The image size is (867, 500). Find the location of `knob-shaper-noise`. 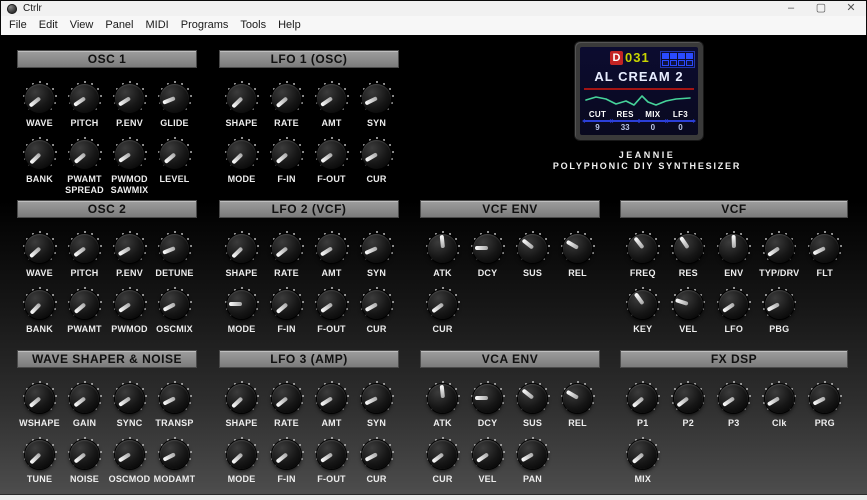

knob-shaper-noise is located at coordinates (85, 454).